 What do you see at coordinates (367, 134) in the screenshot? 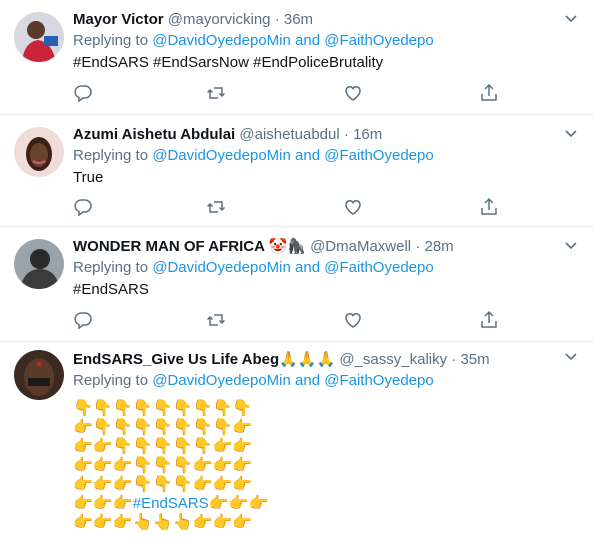
I see `timestamp: 16m` at bounding box center [367, 134].